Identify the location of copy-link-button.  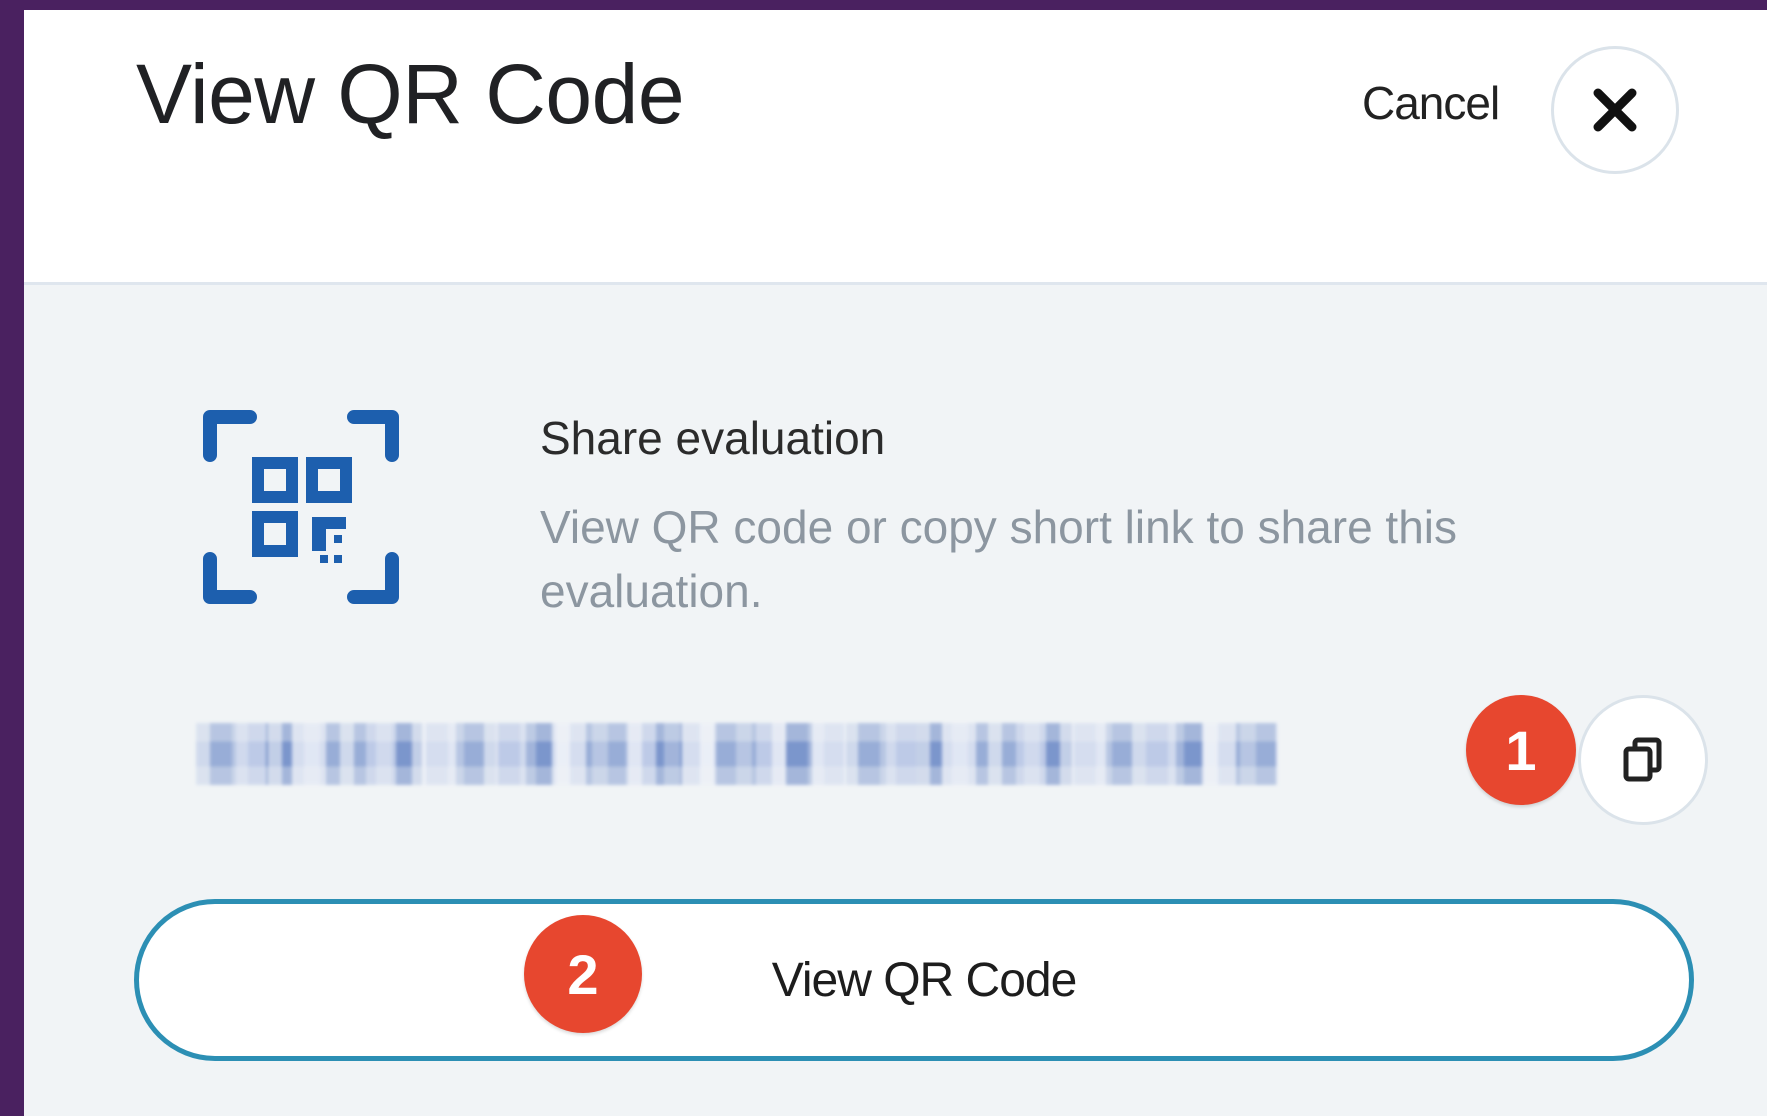
(1643, 760).